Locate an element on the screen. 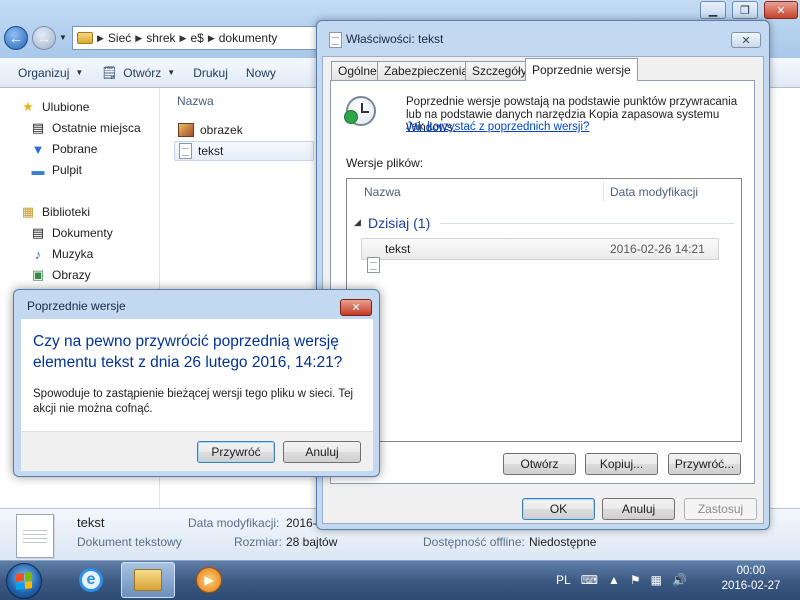 The height and width of the screenshot is (600, 800). nav-libraries: ▦ Biblioteki is located at coordinates (55, 212).